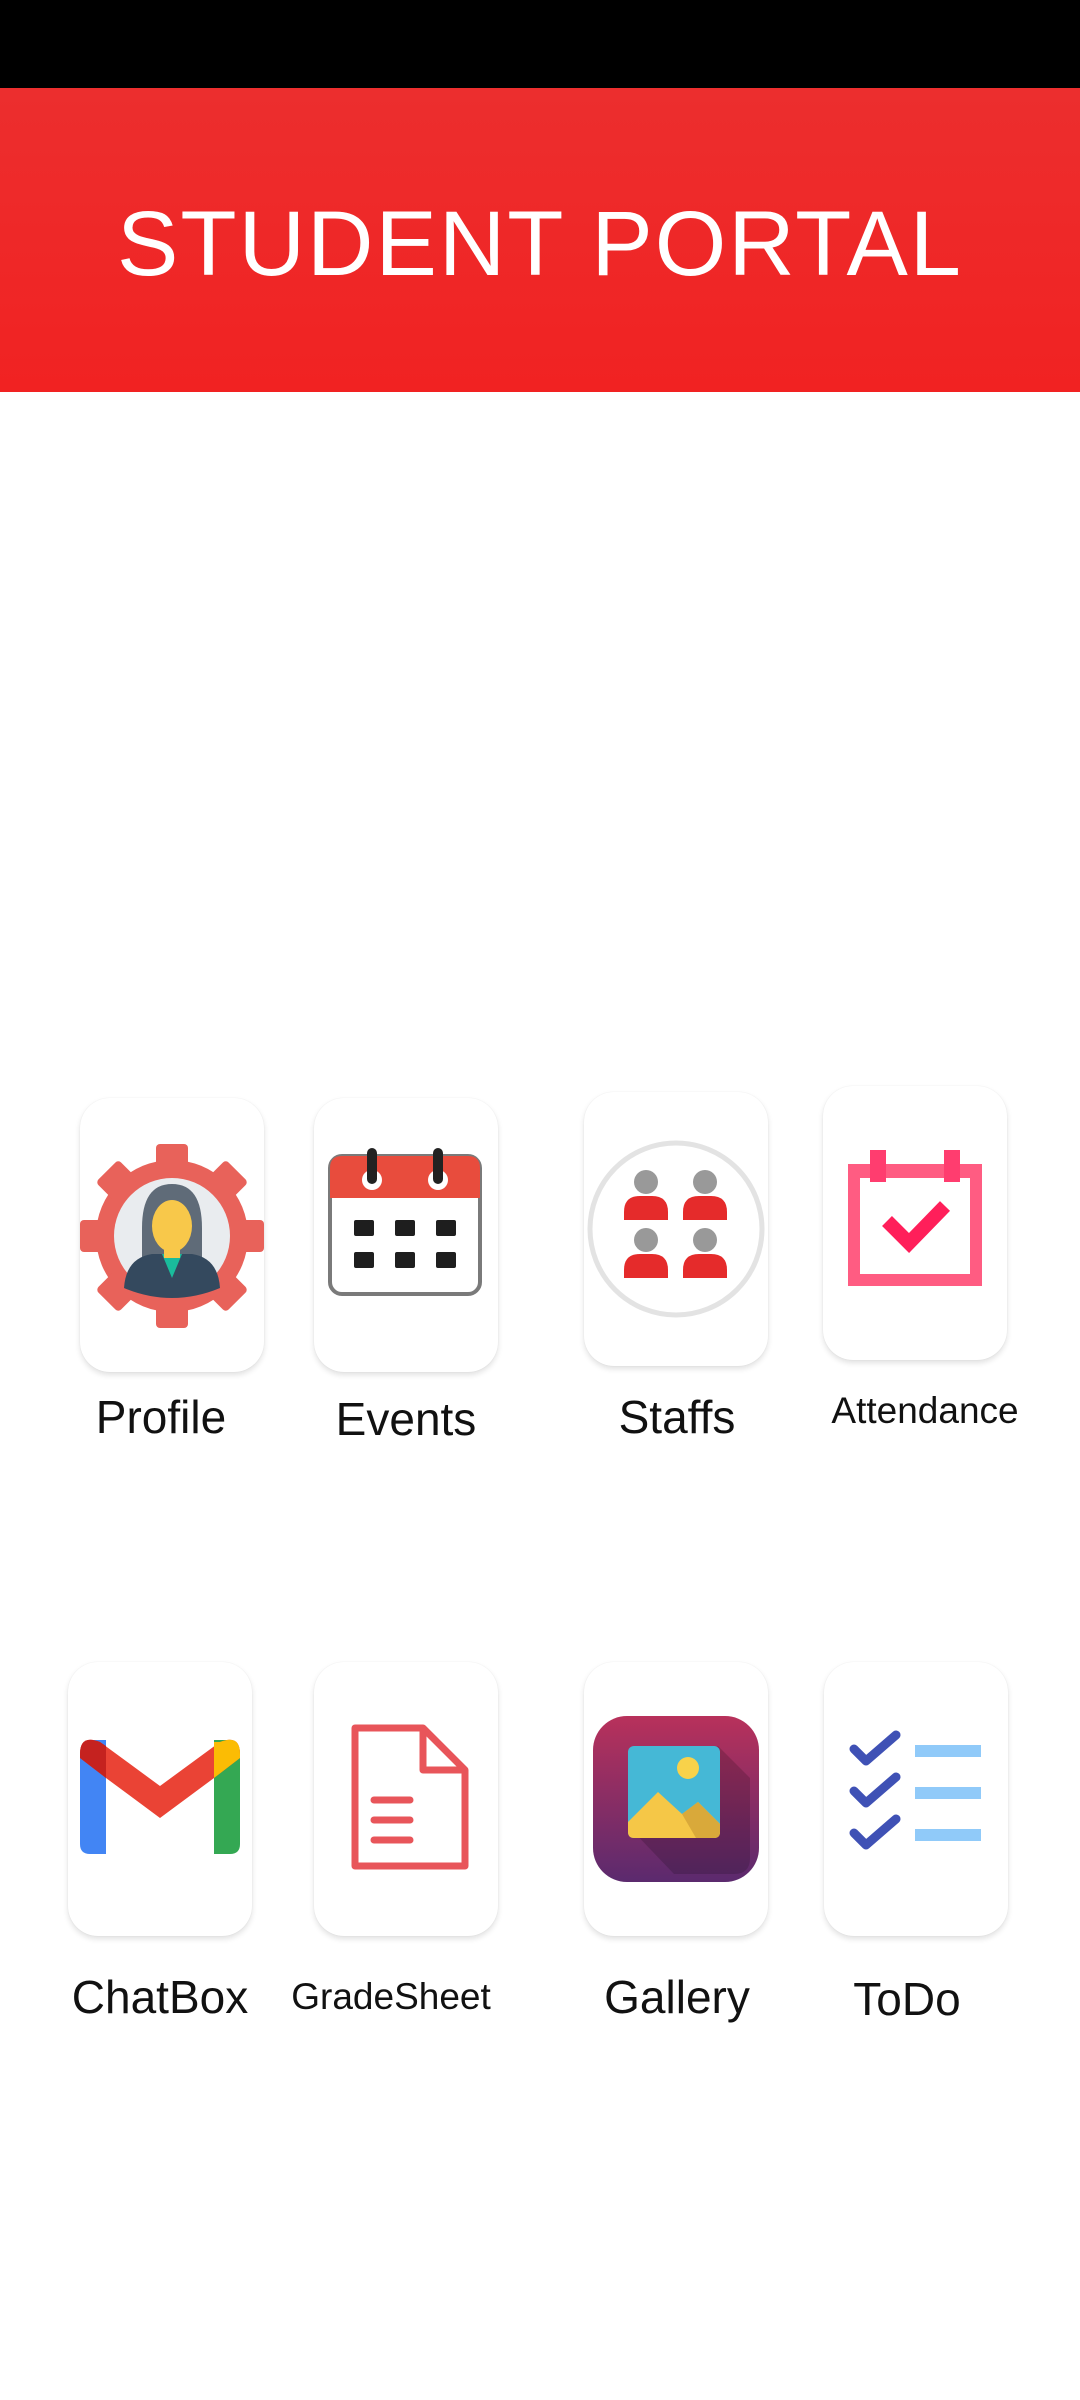  I want to click on document-icon, so click(410, 1797).